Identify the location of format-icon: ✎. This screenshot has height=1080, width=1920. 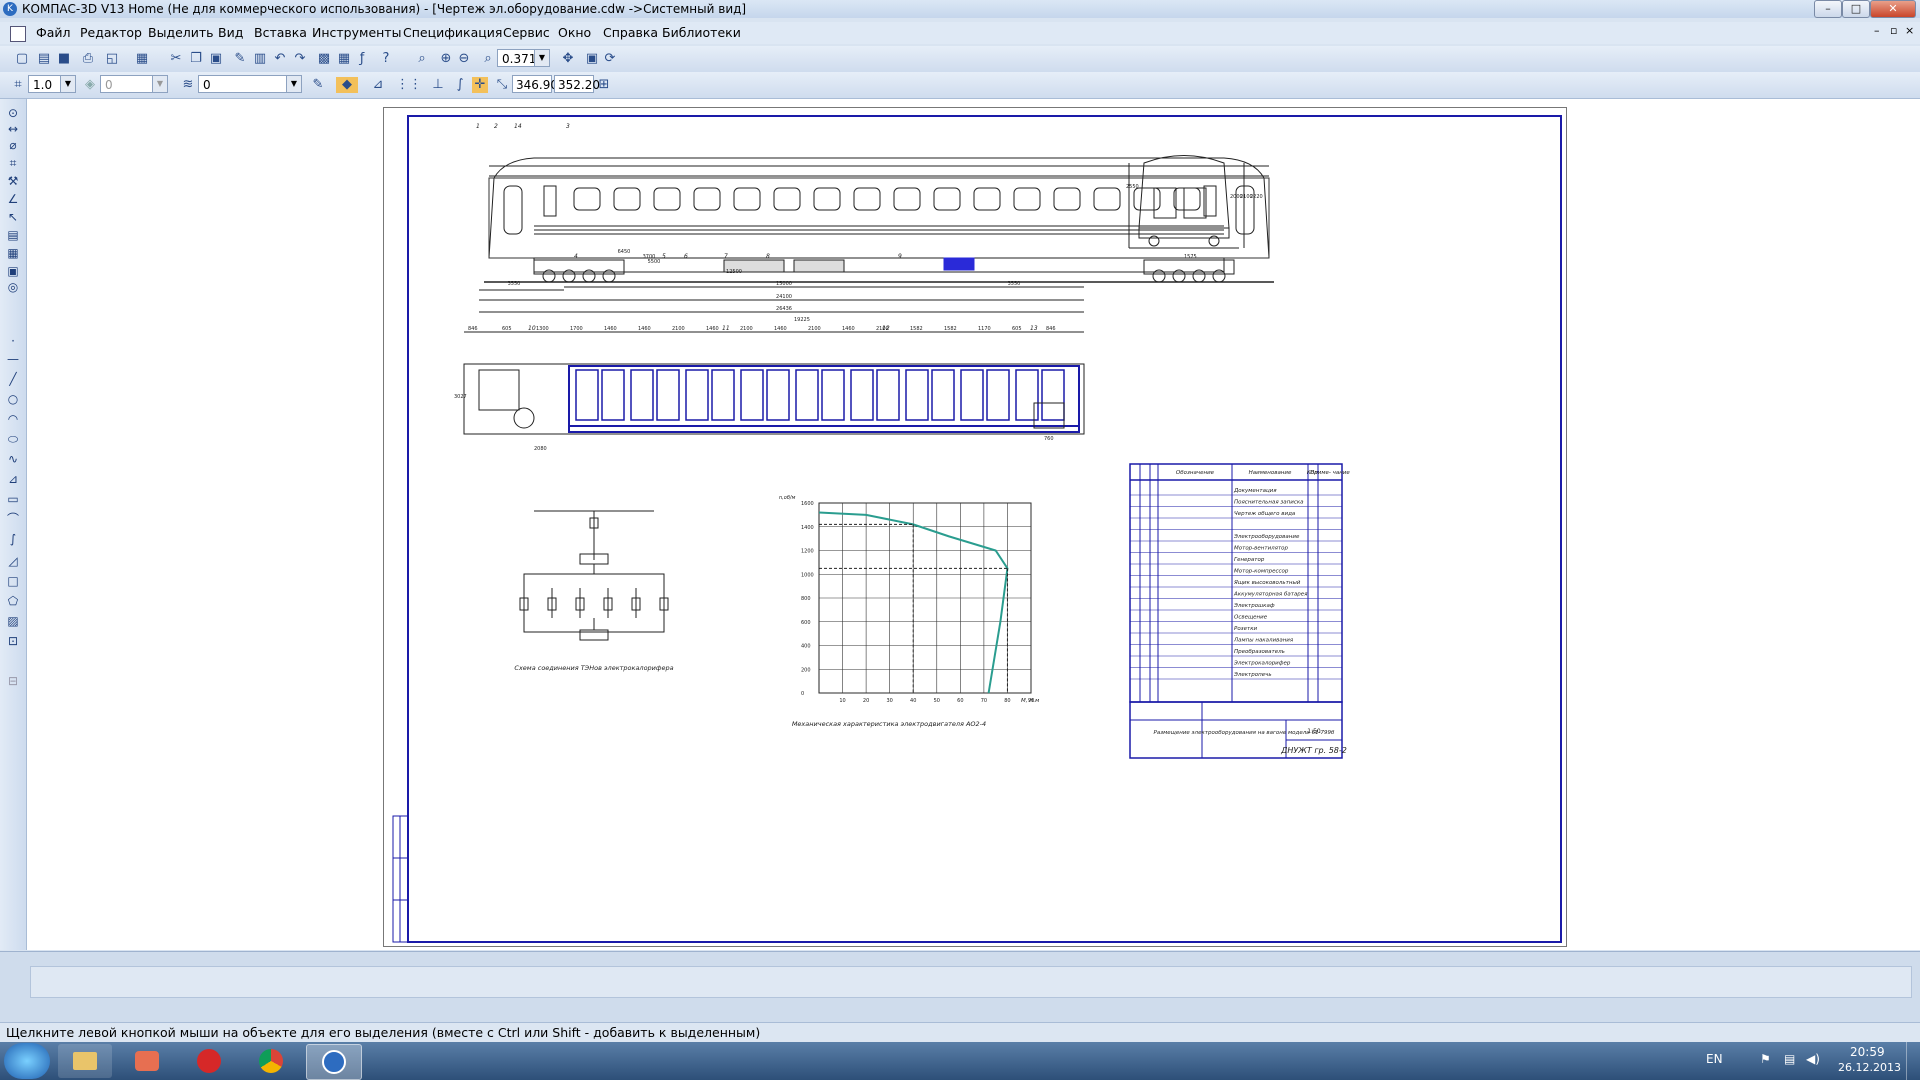
(240, 59).